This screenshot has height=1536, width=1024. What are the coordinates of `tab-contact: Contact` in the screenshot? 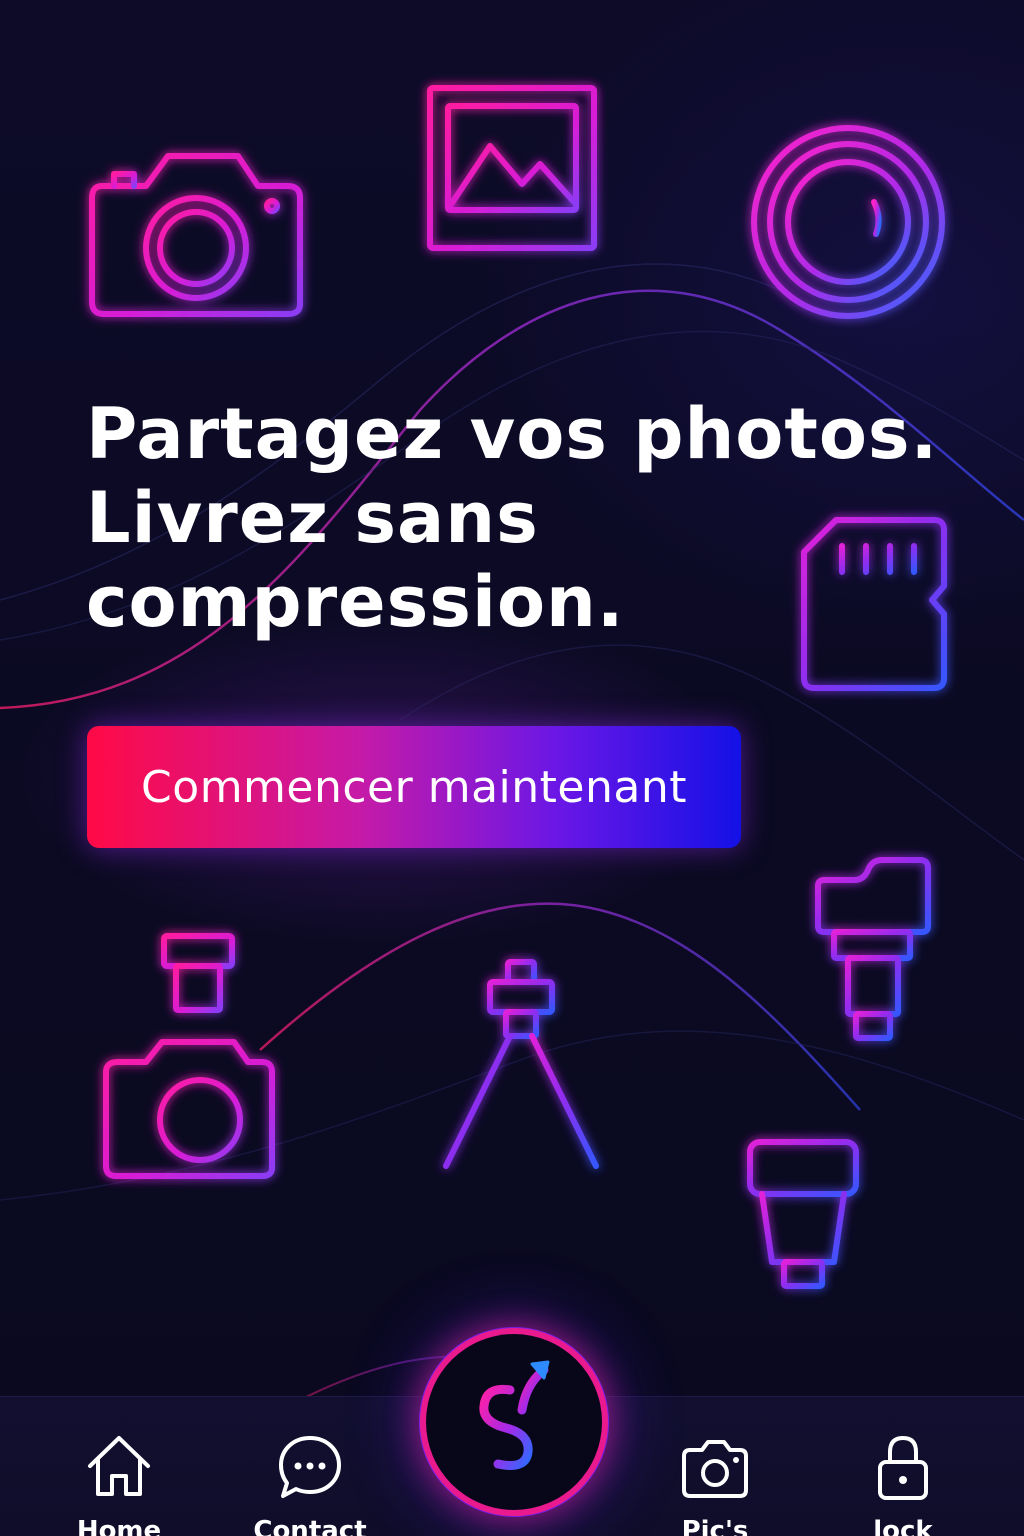 It's located at (310, 1484).